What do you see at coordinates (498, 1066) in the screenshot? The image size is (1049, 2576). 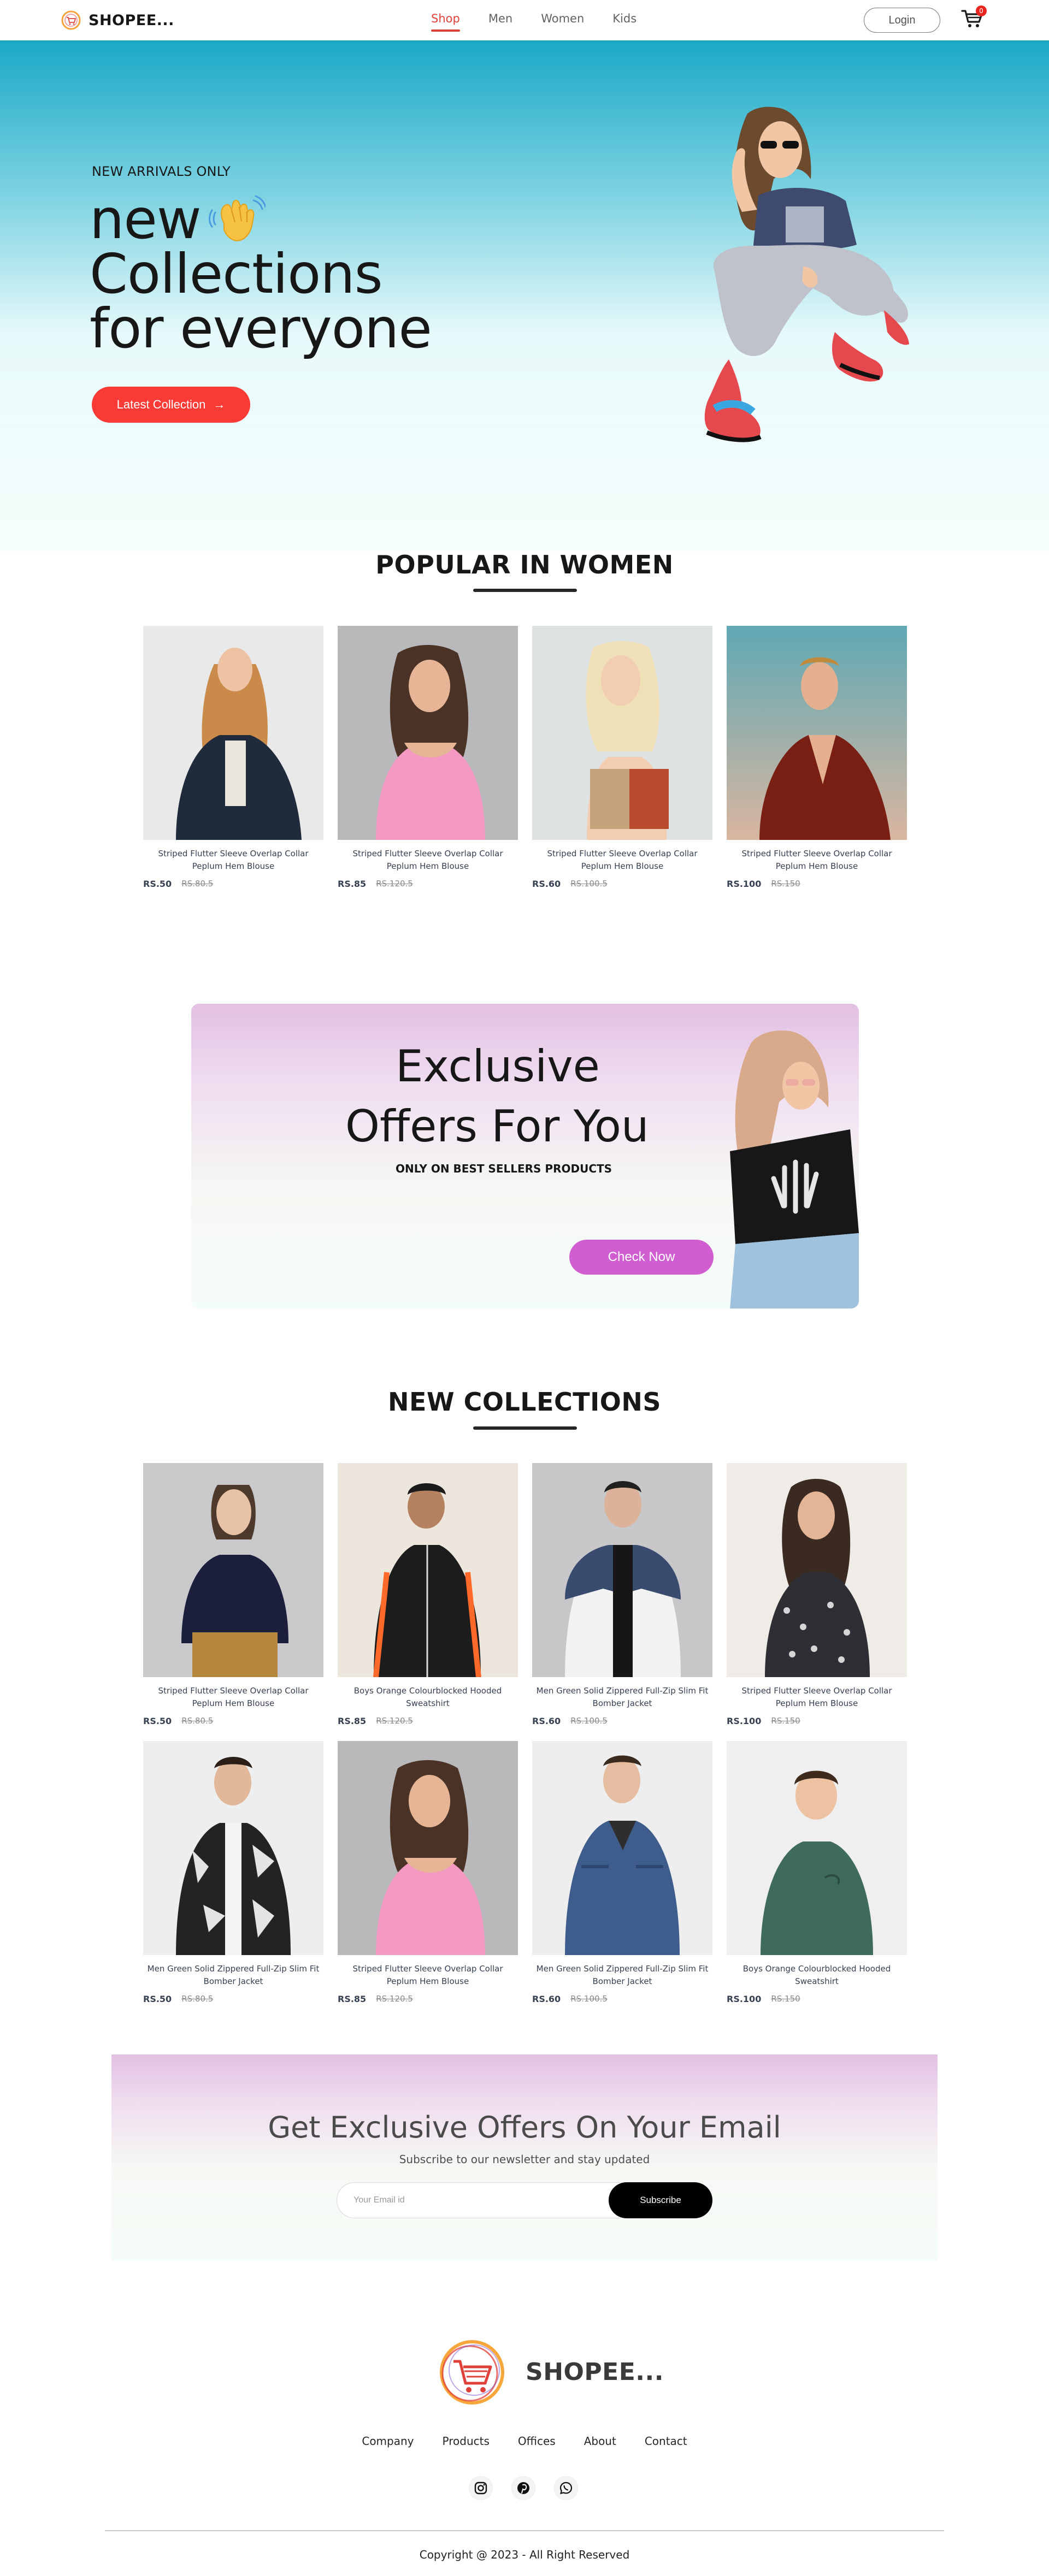 I see `offers-title-line1: Exclusive` at bounding box center [498, 1066].